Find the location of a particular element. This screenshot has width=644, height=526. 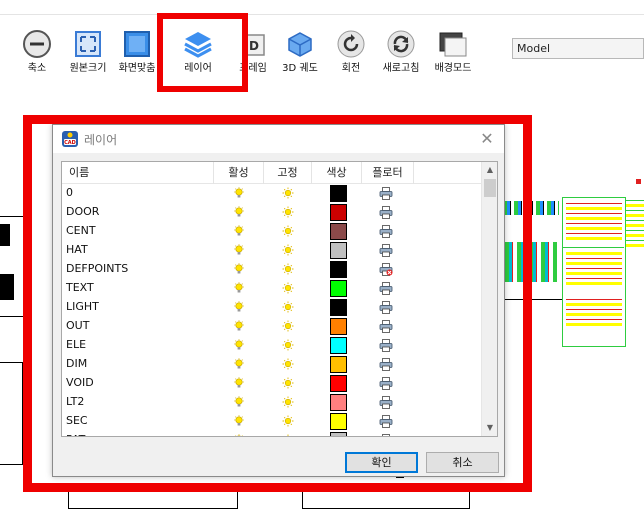

layer-row: LIGHT is located at coordinates (272, 307).